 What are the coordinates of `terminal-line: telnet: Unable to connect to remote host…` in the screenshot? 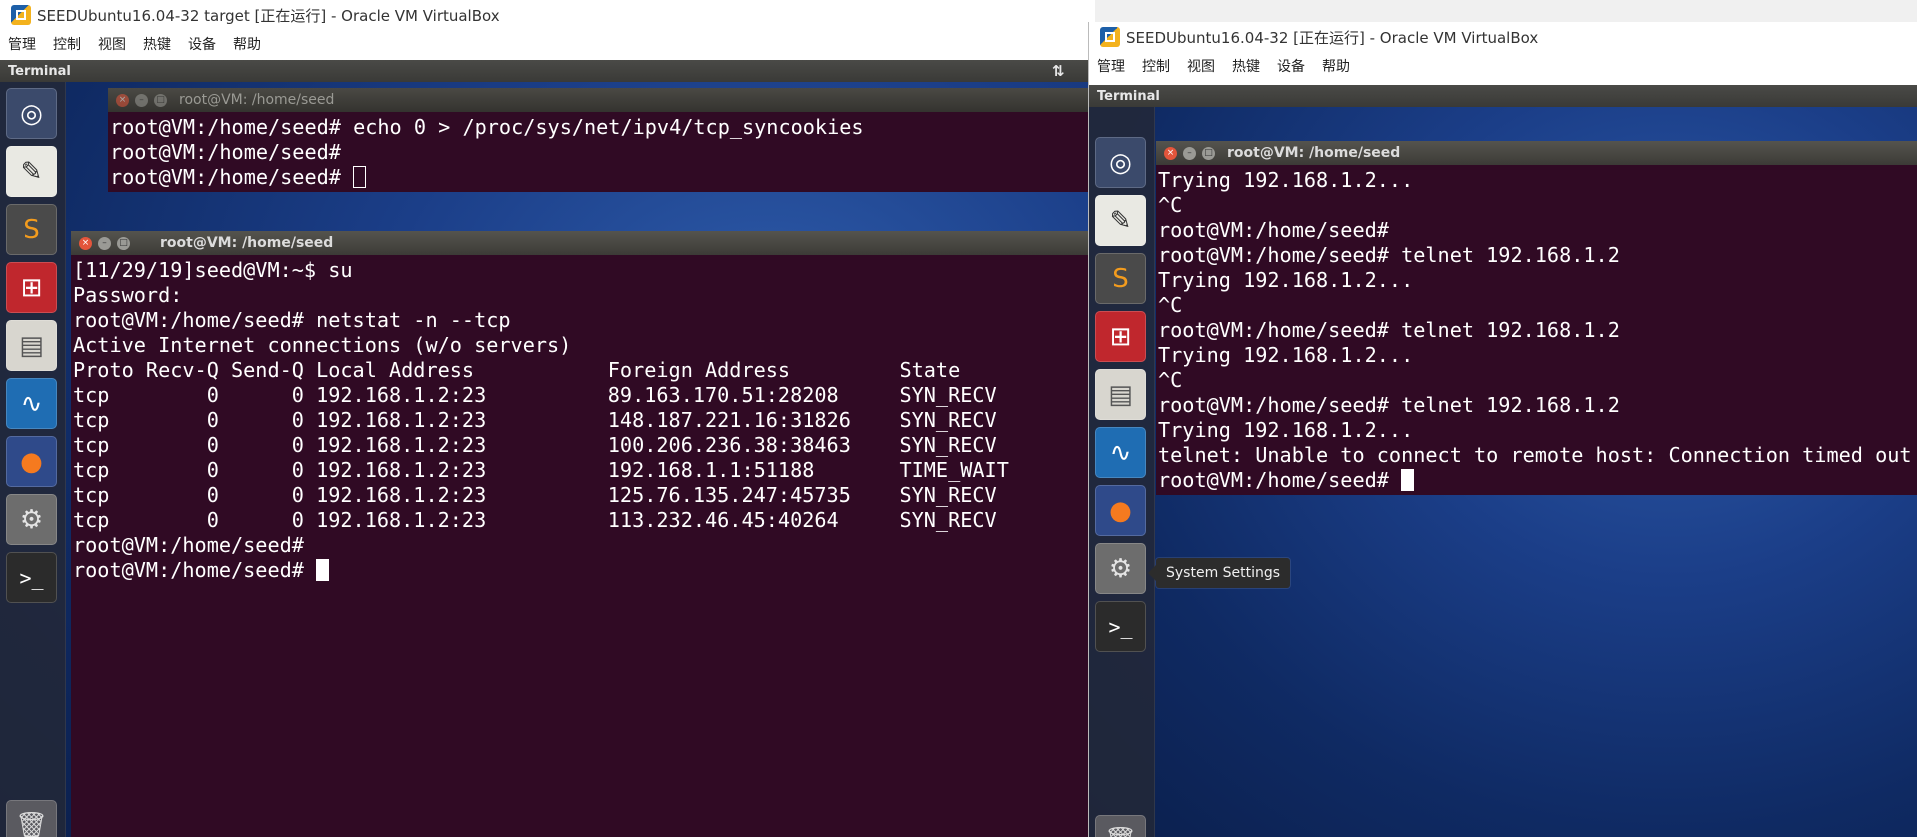 It's located at (1537, 455).